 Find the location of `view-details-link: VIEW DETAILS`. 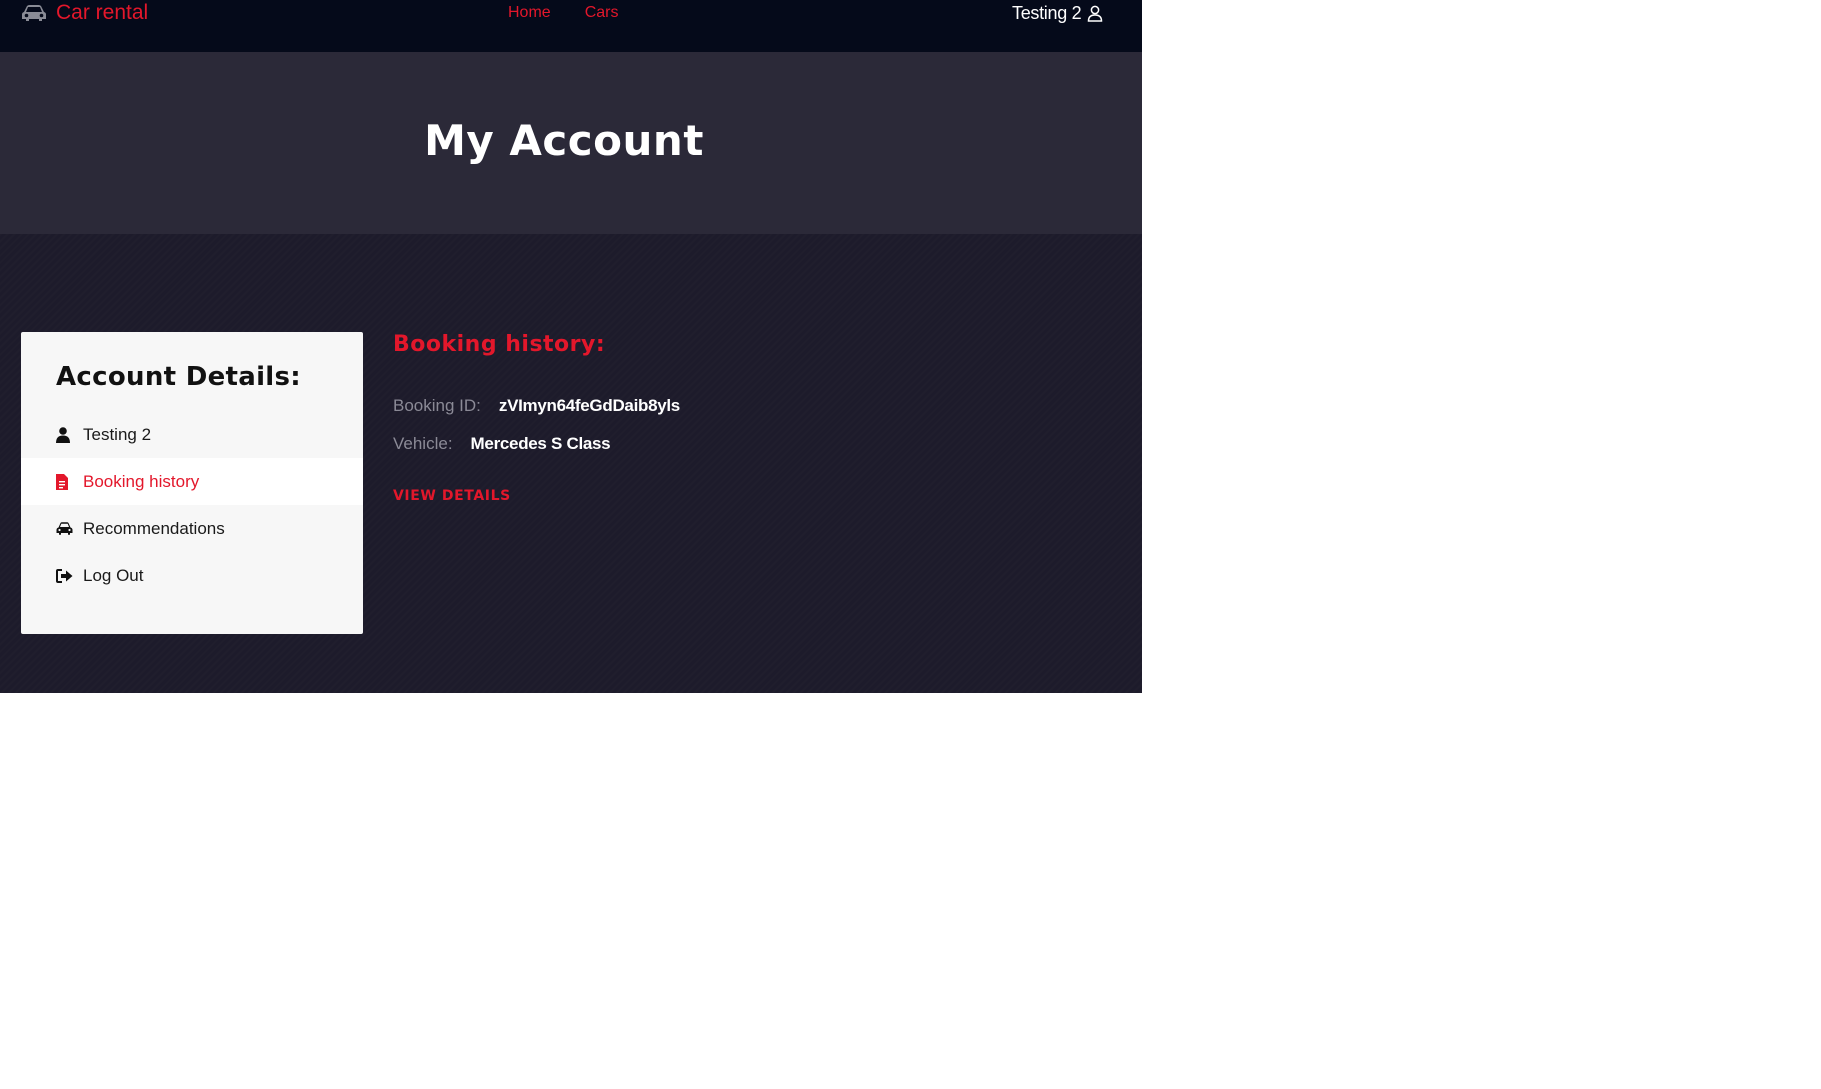

view-details-link: VIEW DETAILS is located at coordinates (452, 496).